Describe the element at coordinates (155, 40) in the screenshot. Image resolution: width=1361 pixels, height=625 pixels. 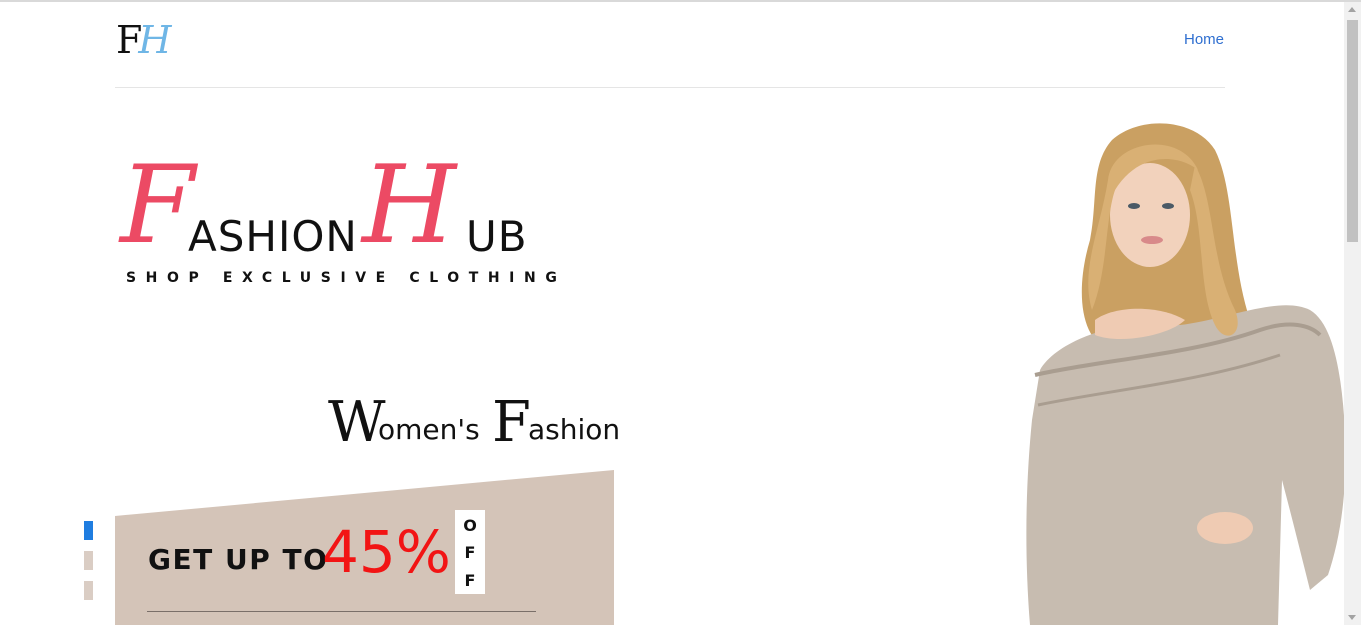
I see `logo-letter-h: H` at that location.